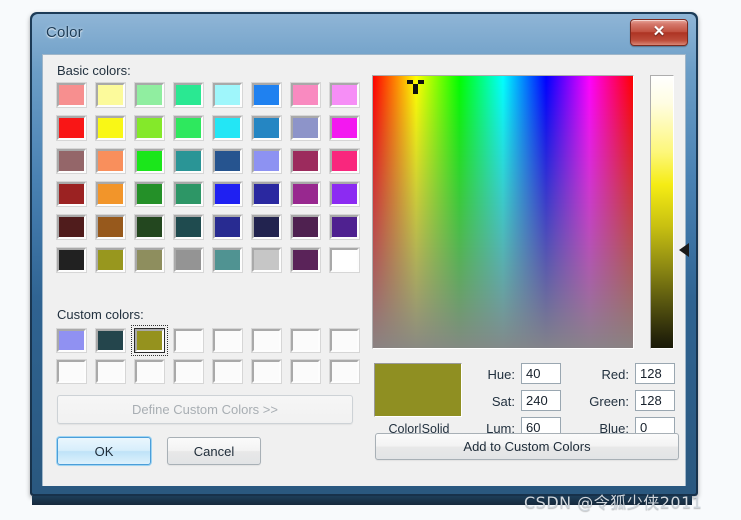 The width and height of the screenshot is (741, 520). What do you see at coordinates (655, 373) in the screenshot?
I see `red-input: 128` at bounding box center [655, 373].